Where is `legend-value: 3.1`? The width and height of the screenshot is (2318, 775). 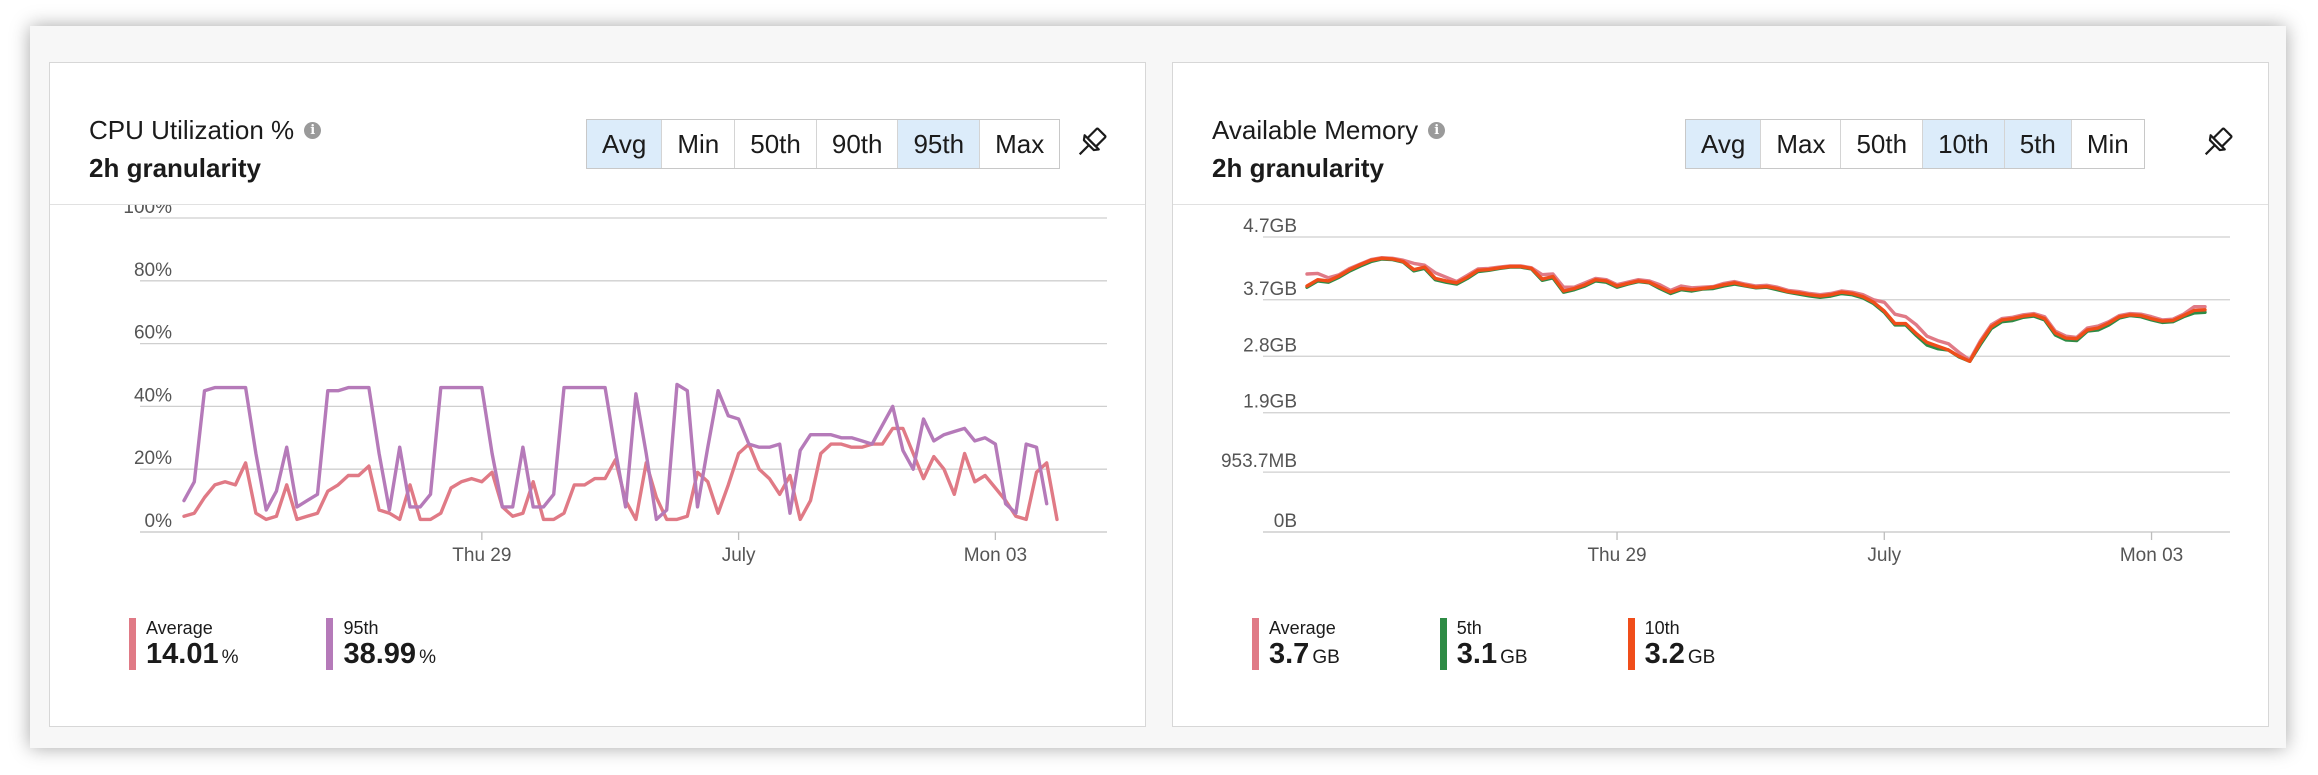 legend-value: 3.1 is located at coordinates (1477, 654).